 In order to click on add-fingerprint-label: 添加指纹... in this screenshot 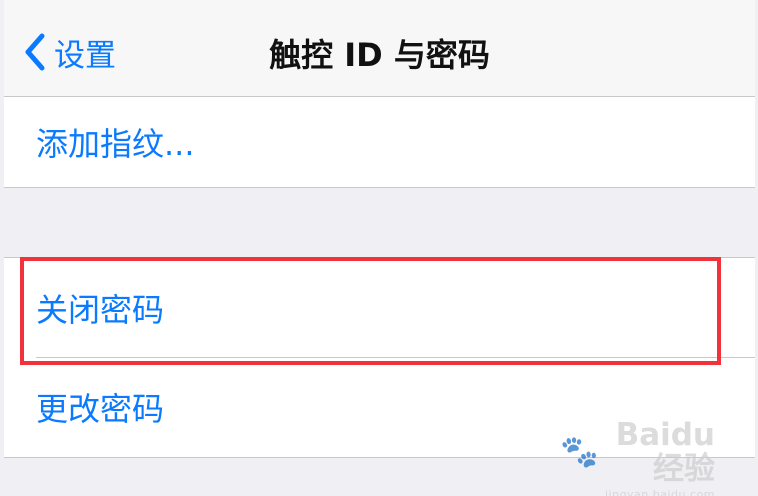, I will do `click(115, 144)`.